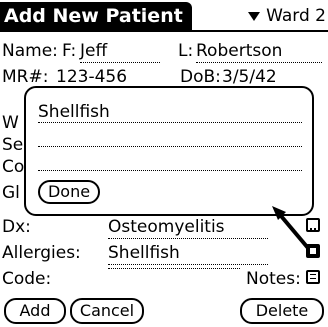 The height and width of the screenshot is (327, 328). I want to click on add-button: Add, so click(35, 311).